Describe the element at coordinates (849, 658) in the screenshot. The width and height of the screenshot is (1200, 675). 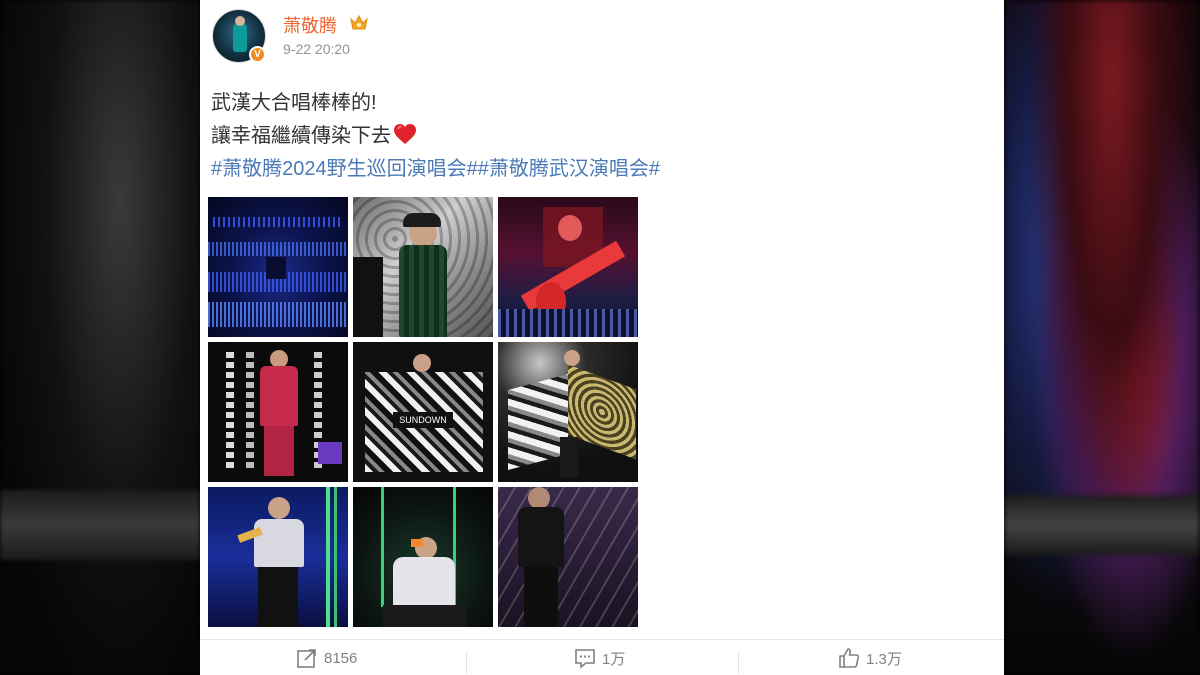
I see `thumbs-up-icon` at that location.